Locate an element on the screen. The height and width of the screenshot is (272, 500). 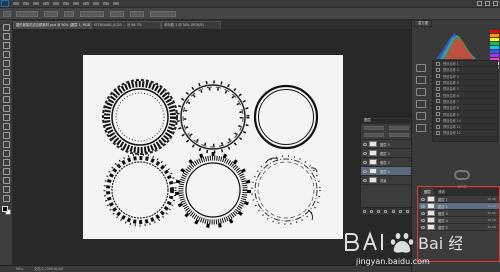
tool-preset-picker is located at coordinates (7, 14).